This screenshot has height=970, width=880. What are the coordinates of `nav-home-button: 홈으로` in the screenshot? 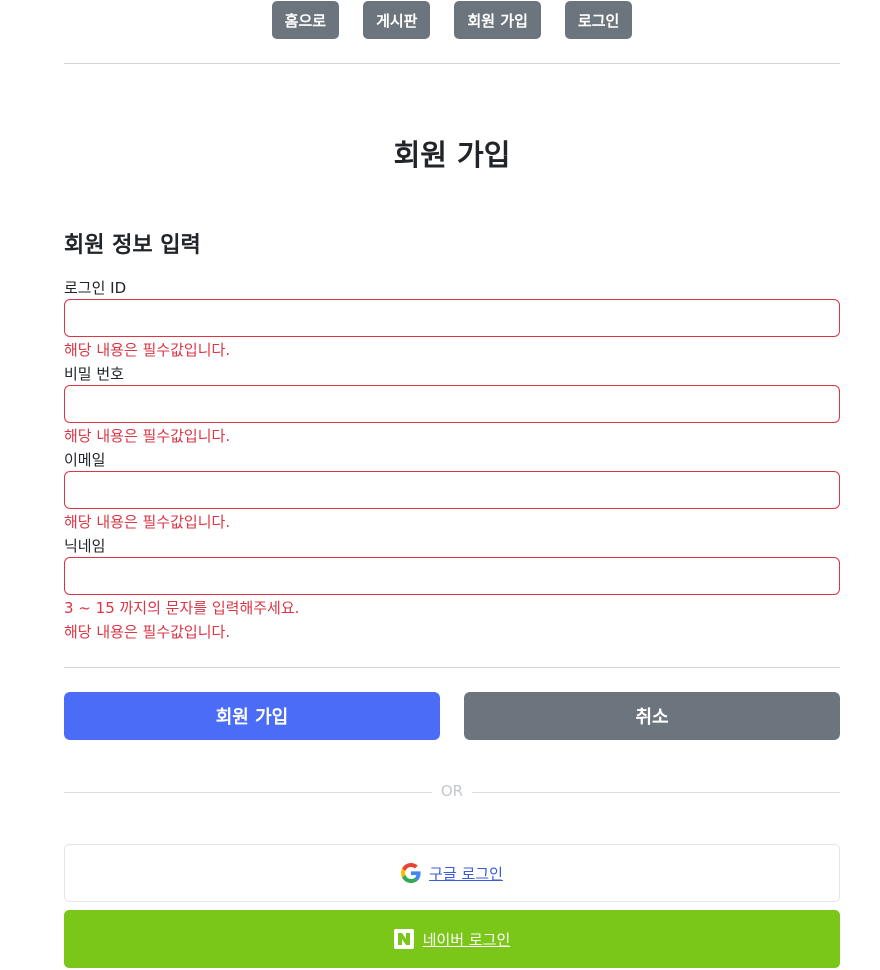 It's located at (305, 20).